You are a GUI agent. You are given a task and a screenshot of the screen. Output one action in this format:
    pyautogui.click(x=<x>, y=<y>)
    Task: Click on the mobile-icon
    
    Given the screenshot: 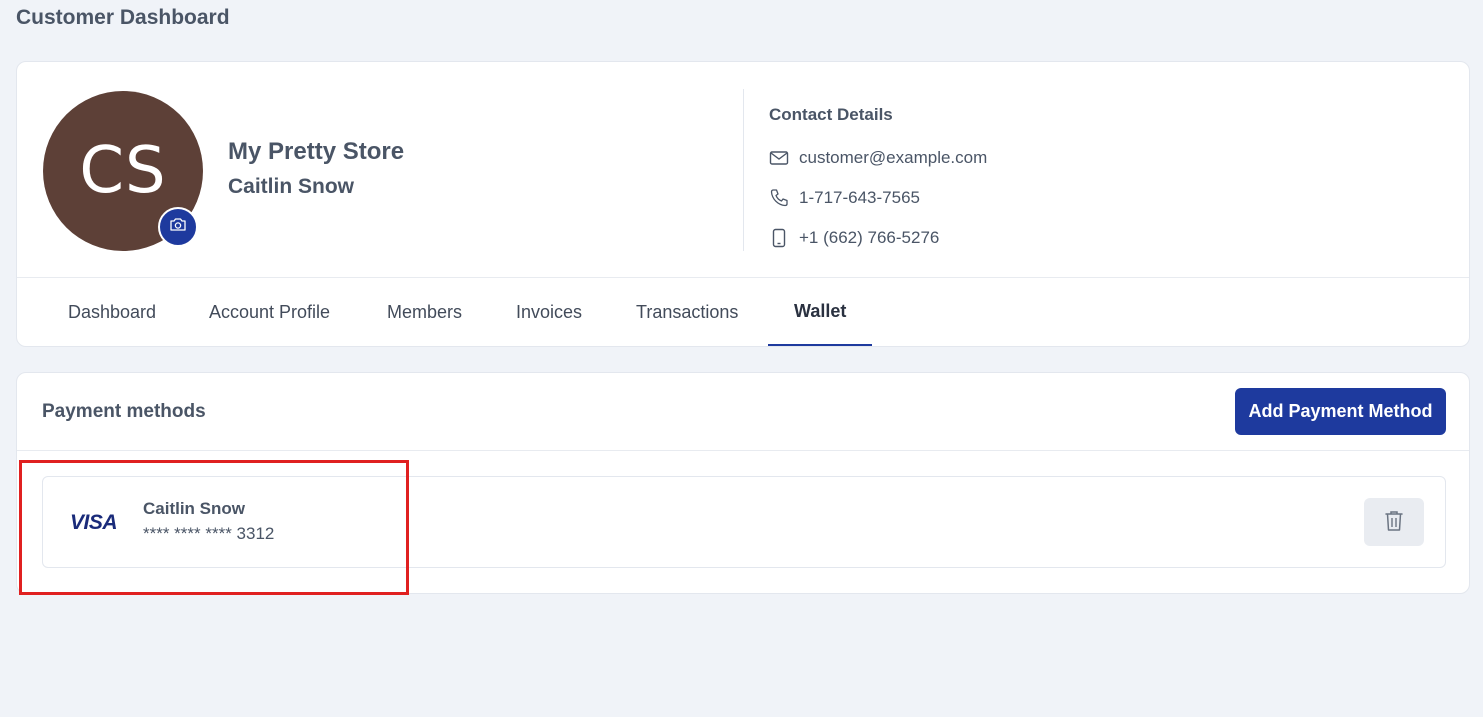 What is the action you would take?
    pyautogui.click(x=779, y=238)
    